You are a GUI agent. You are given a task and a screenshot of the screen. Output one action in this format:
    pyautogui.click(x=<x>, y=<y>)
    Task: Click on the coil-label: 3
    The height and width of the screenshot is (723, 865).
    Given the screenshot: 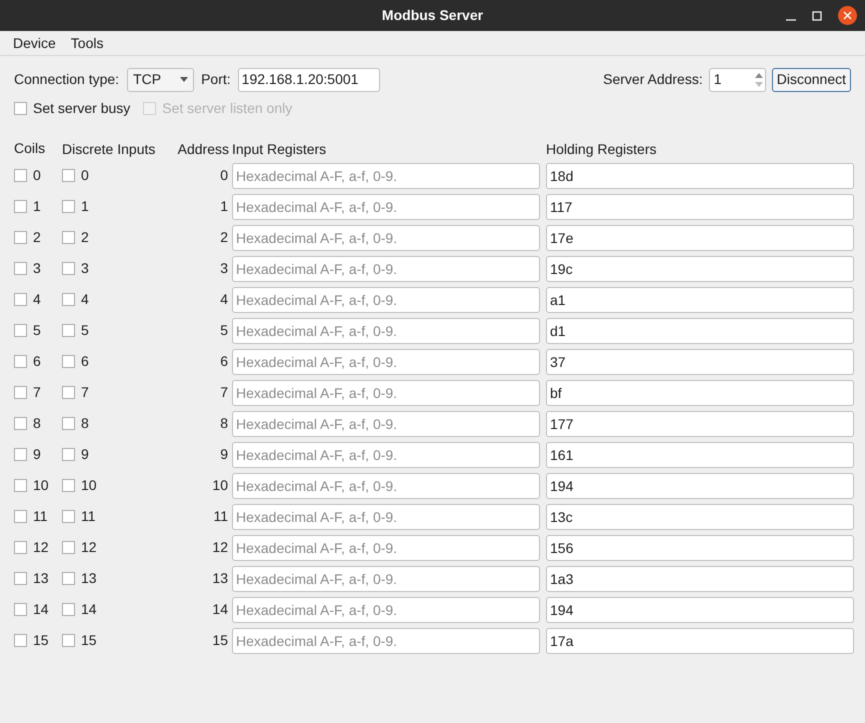 What is the action you would take?
    pyautogui.click(x=37, y=268)
    